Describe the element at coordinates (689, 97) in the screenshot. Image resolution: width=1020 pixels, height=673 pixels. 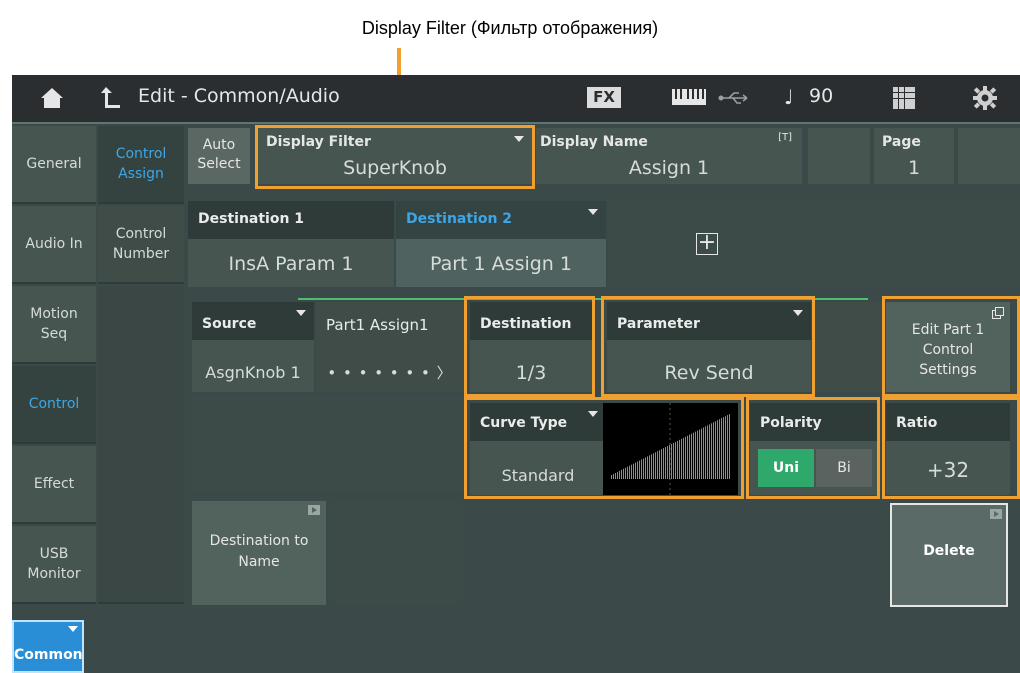
I see `keyboard-icon` at that location.